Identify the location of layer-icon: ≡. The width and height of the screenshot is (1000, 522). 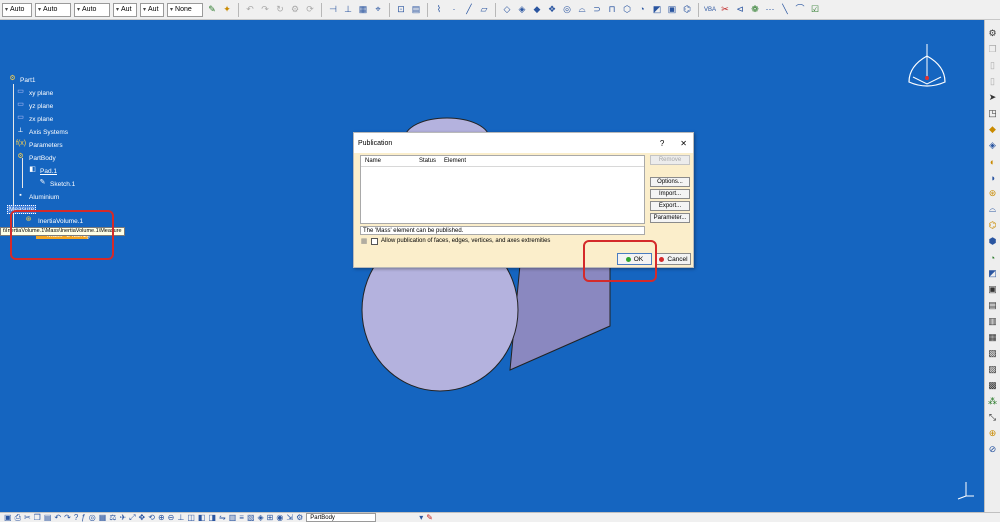
(241, 517).